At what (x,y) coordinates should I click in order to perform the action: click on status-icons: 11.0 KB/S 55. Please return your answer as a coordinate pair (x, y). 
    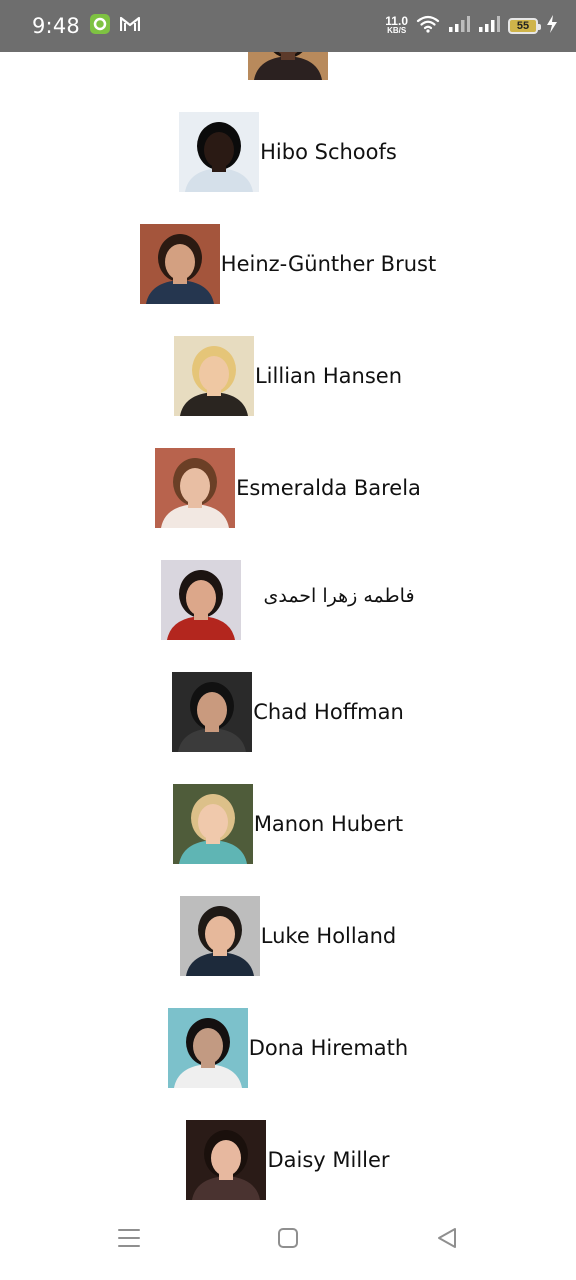
    Looking at the image, I should click on (471, 26).